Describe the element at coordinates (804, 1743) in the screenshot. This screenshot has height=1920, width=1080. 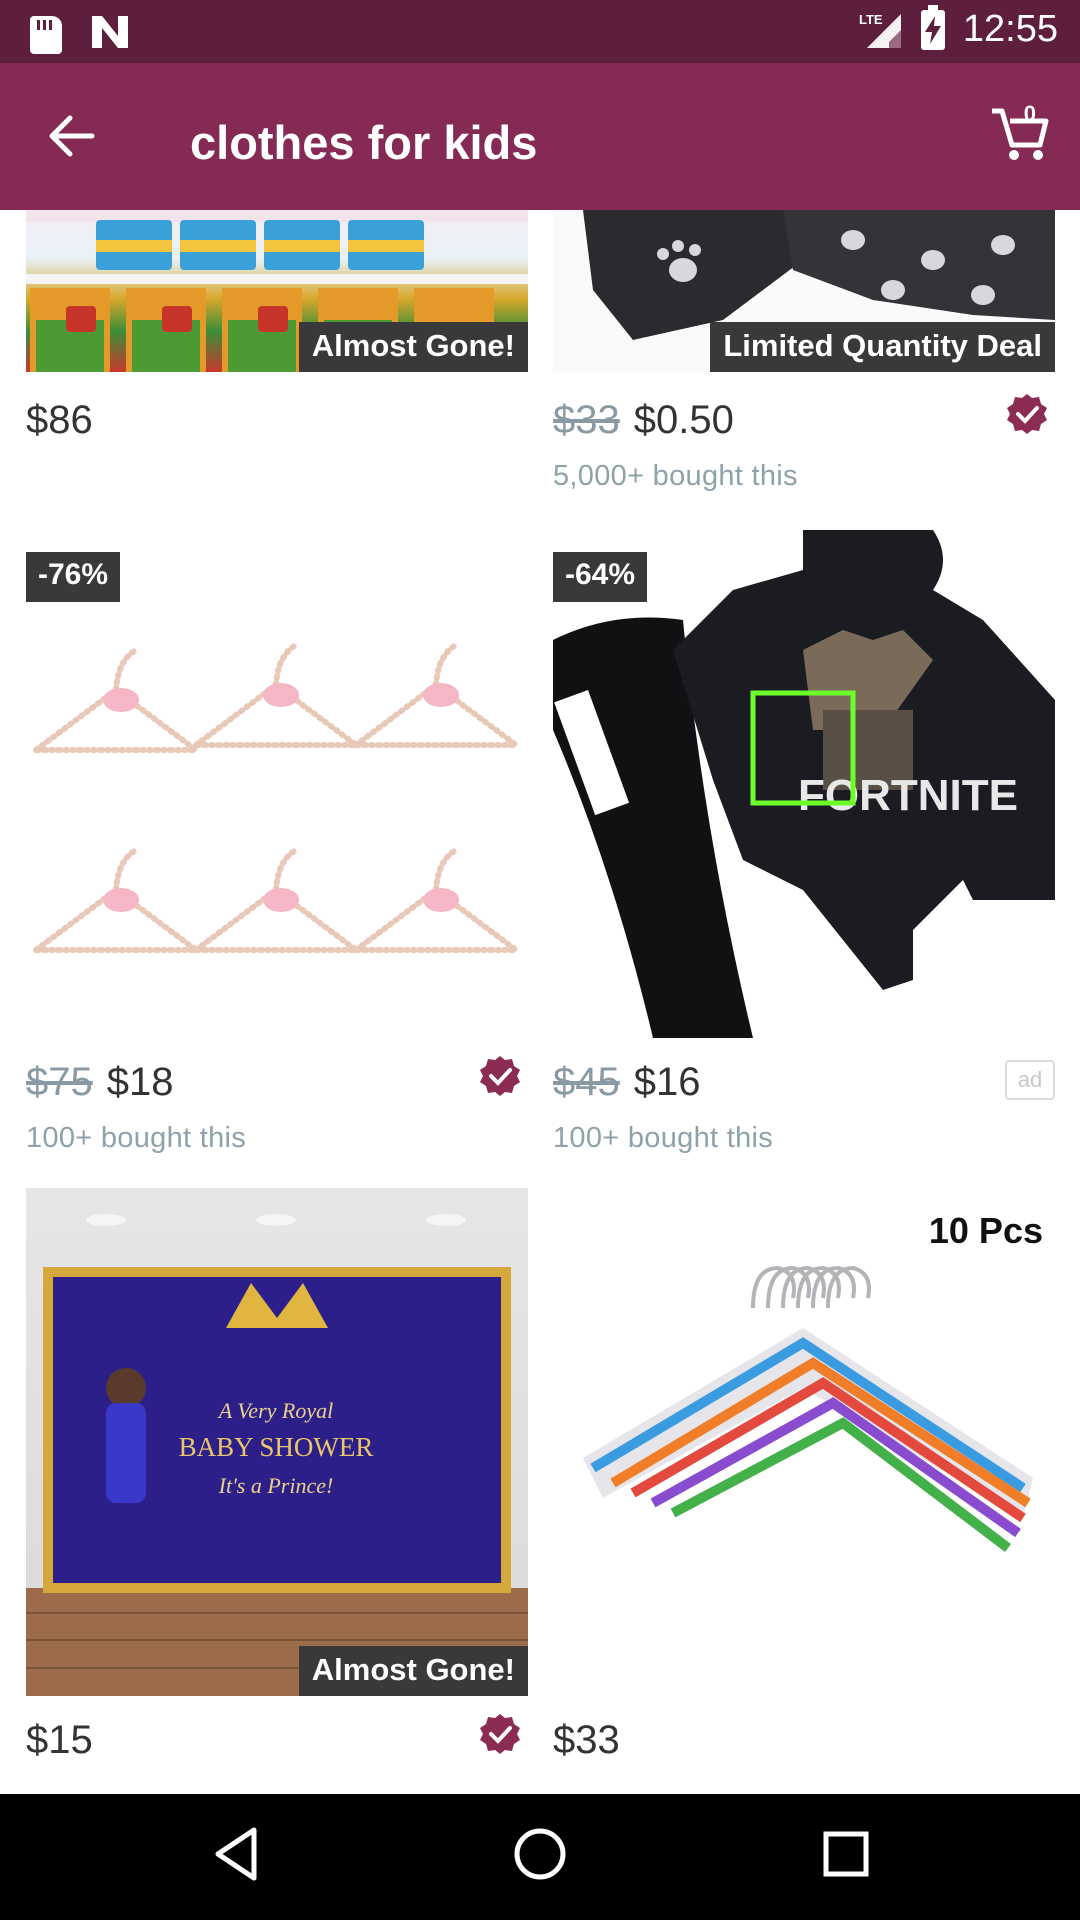
I see `price-row: $33` at that location.